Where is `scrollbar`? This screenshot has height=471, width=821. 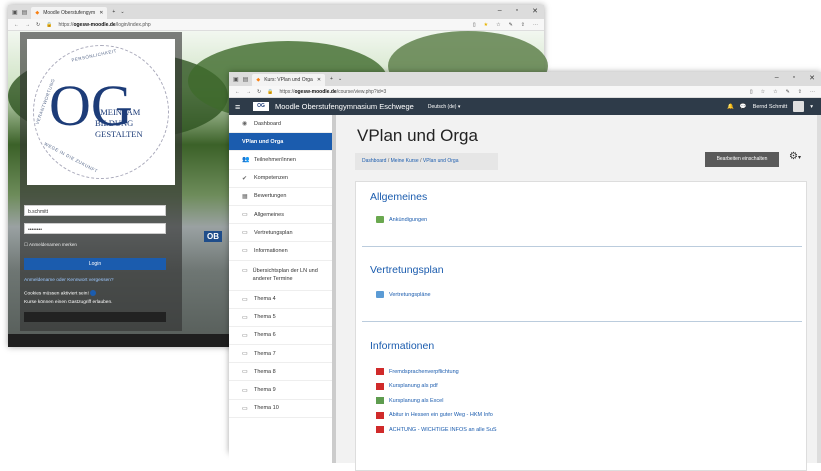
scrollbar is located at coordinates (819, 289).